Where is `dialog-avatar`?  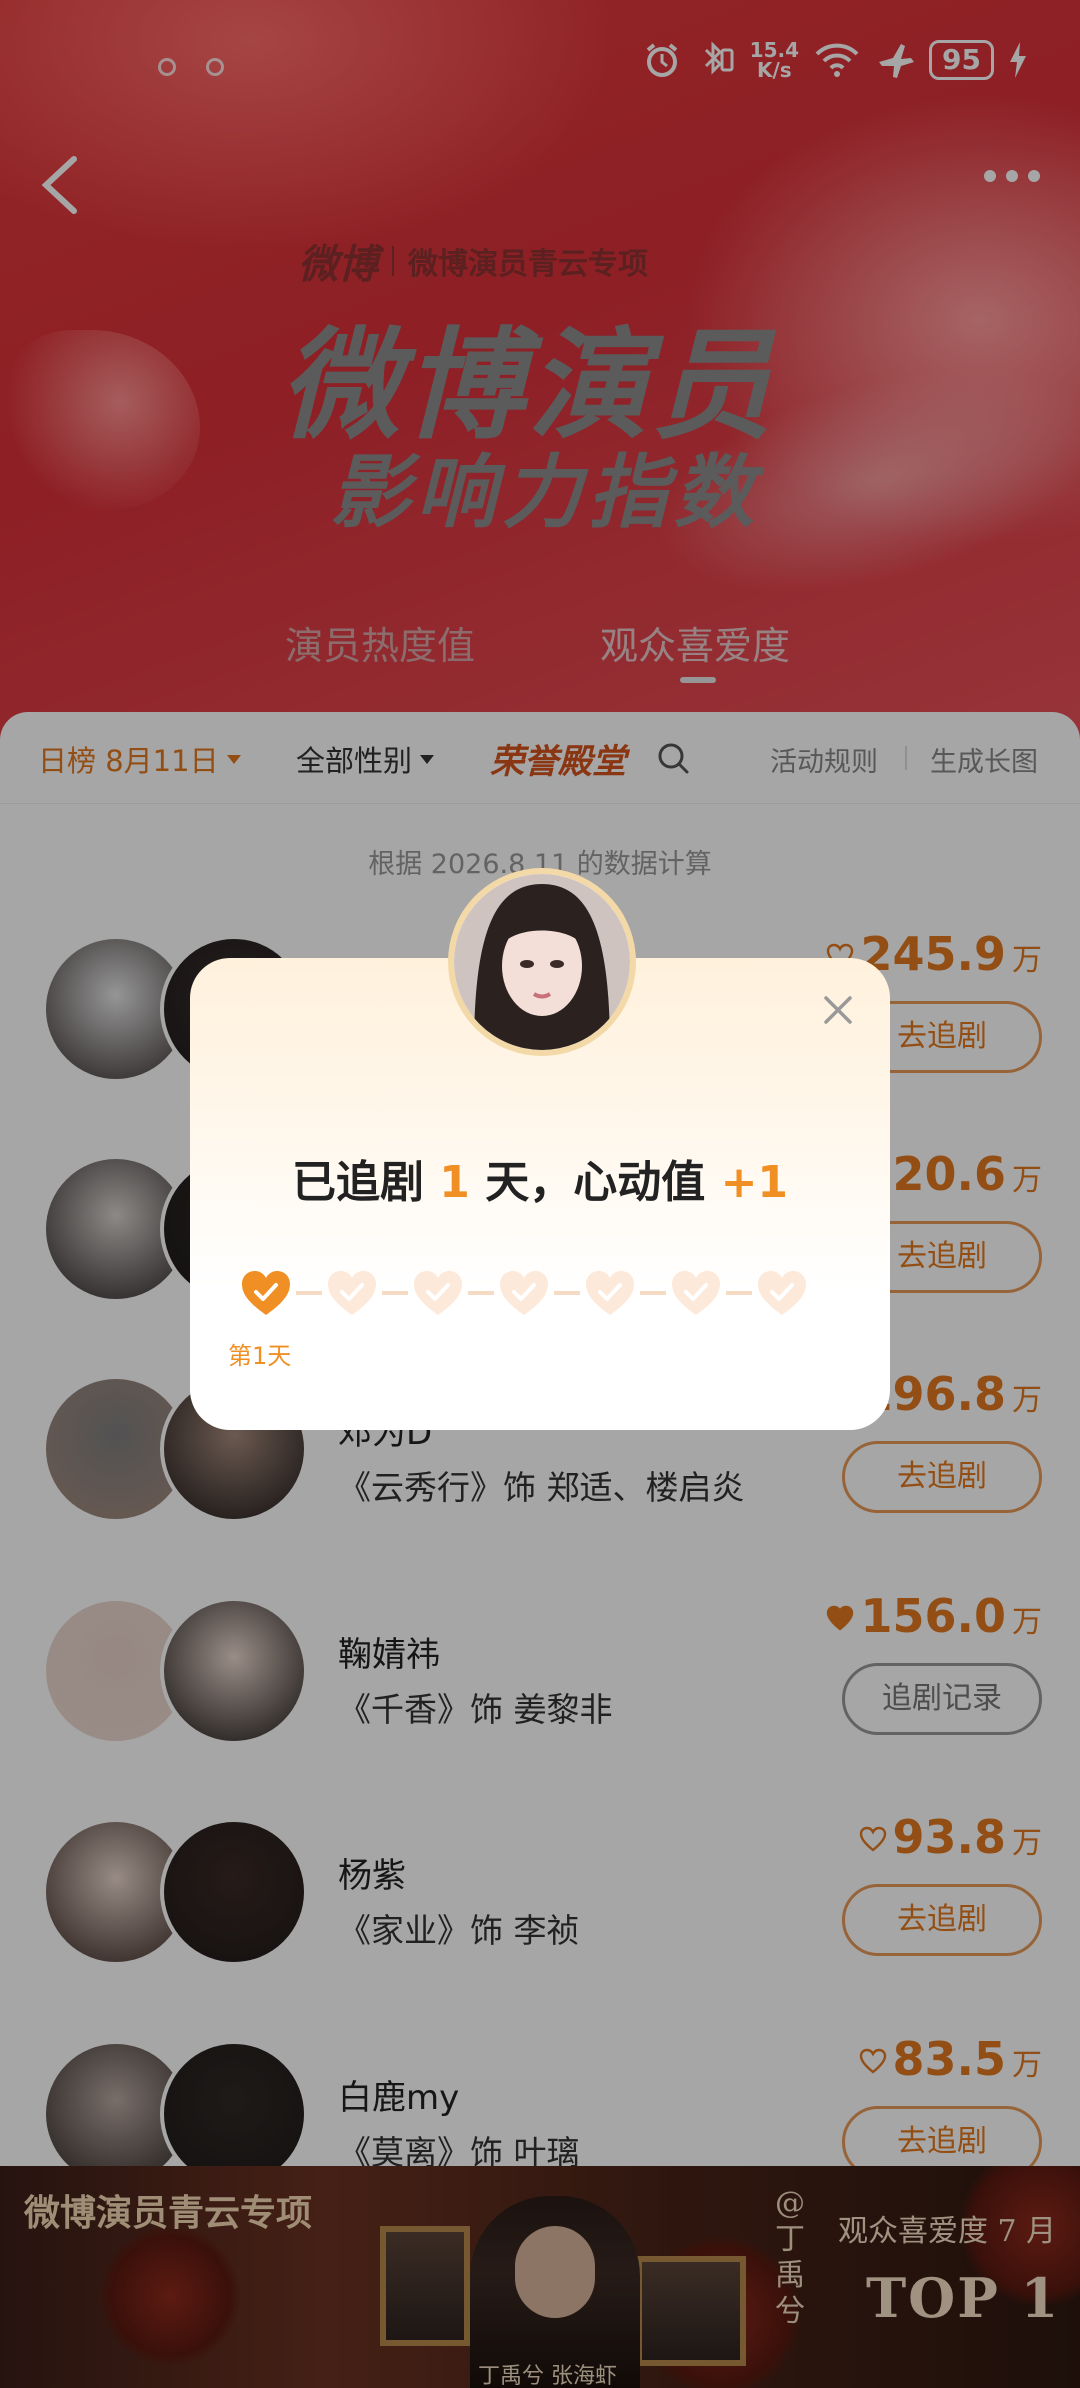 dialog-avatar is located at coordinates (542, 962).